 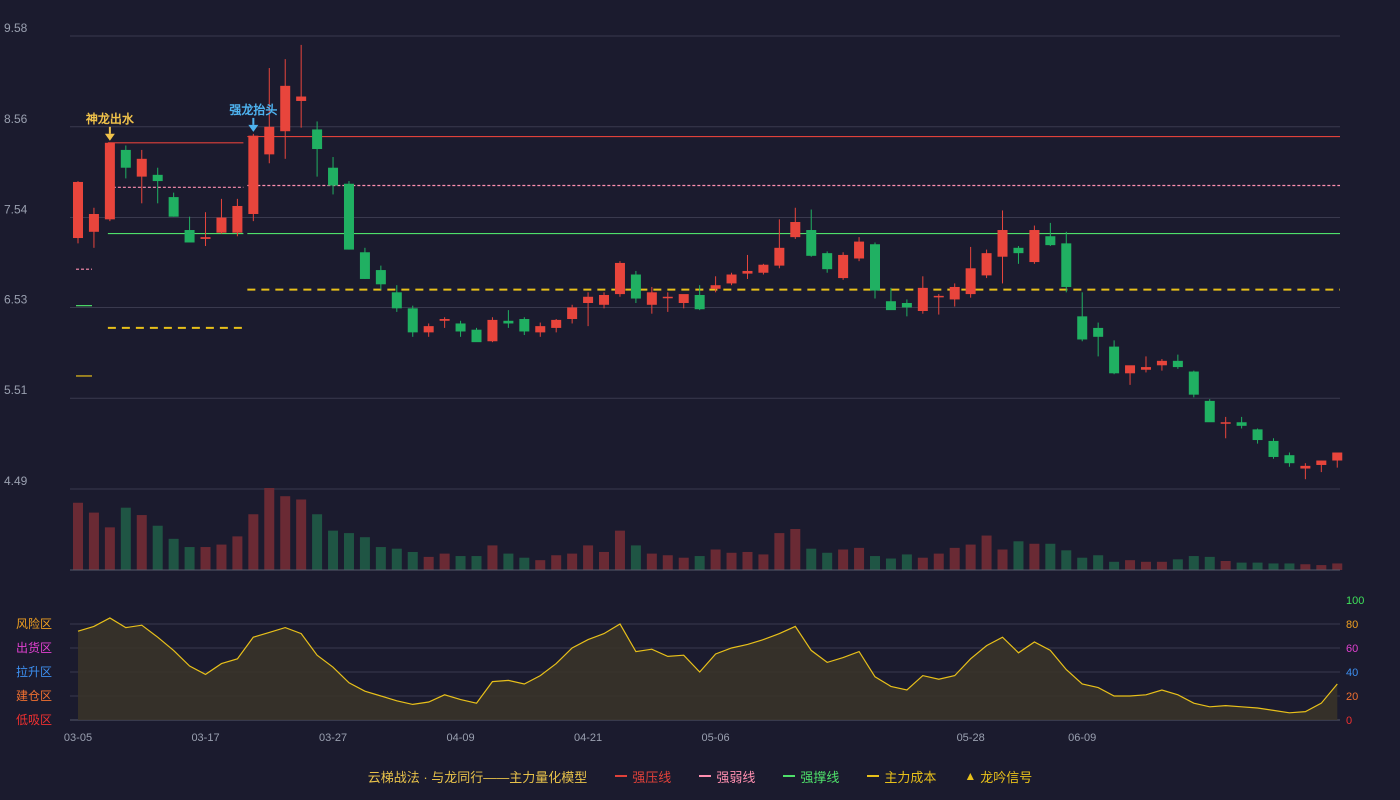 I want to click on legend-label: 强压线, so click(x=652, y=777).